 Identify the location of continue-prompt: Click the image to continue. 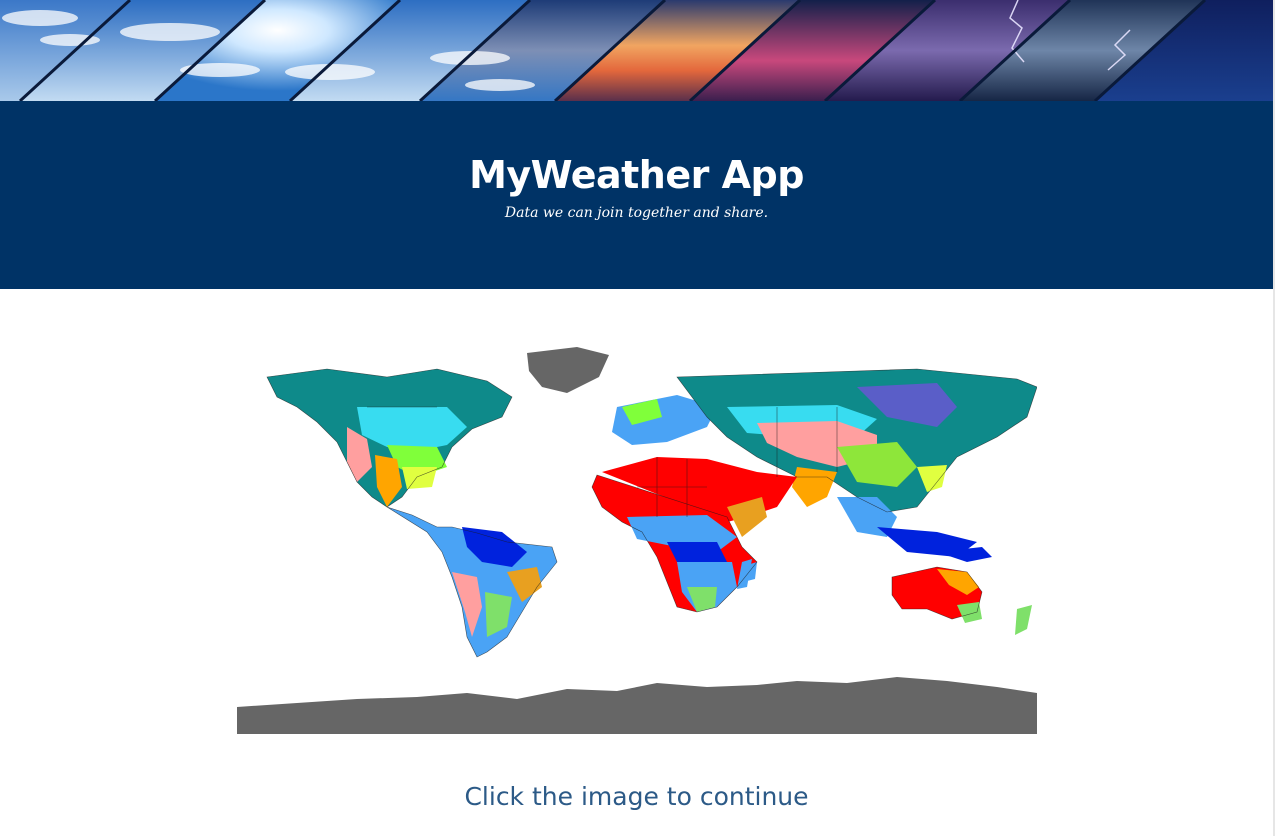
(636, 796).